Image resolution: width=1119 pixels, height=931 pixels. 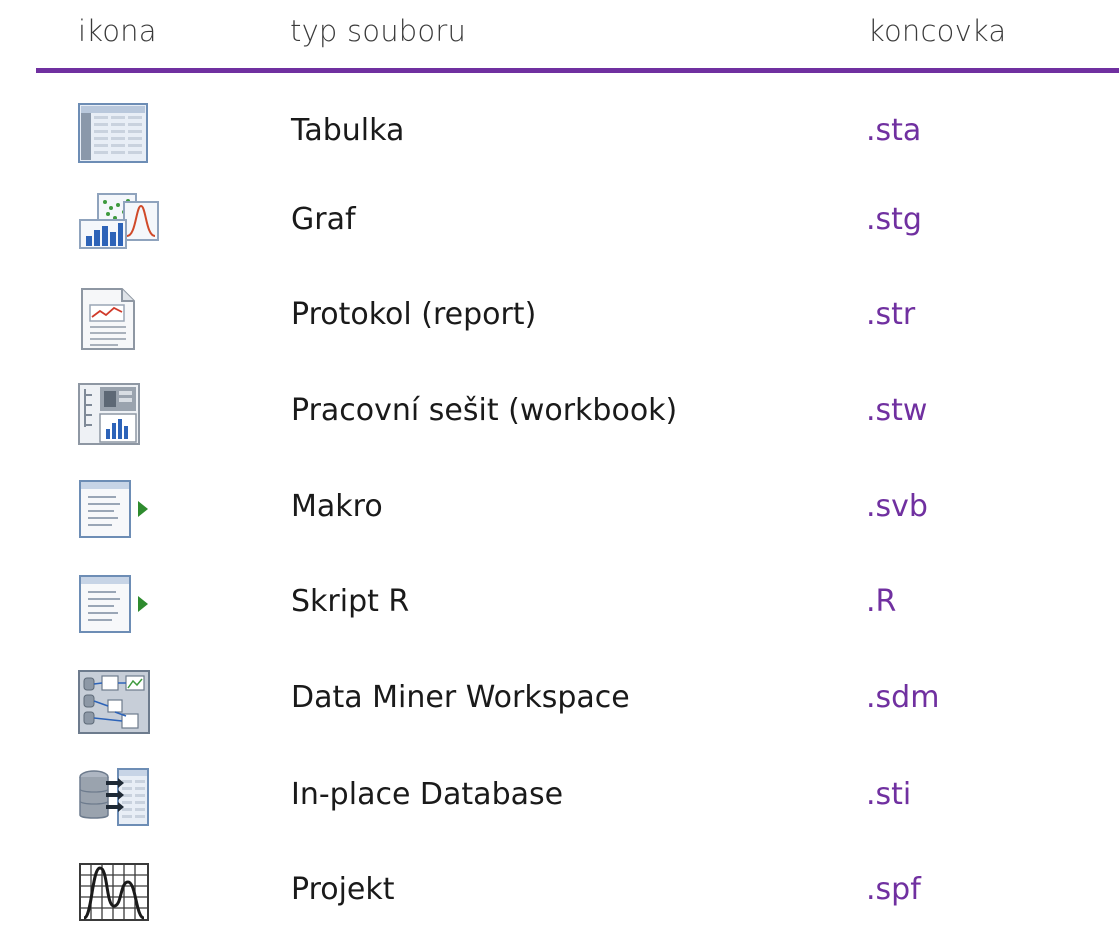 What do you see at coordinates (559, 718) in the screenshot?
I see `table-row: Data Miner Workspace .sdm` at bounding box center [559, 718].